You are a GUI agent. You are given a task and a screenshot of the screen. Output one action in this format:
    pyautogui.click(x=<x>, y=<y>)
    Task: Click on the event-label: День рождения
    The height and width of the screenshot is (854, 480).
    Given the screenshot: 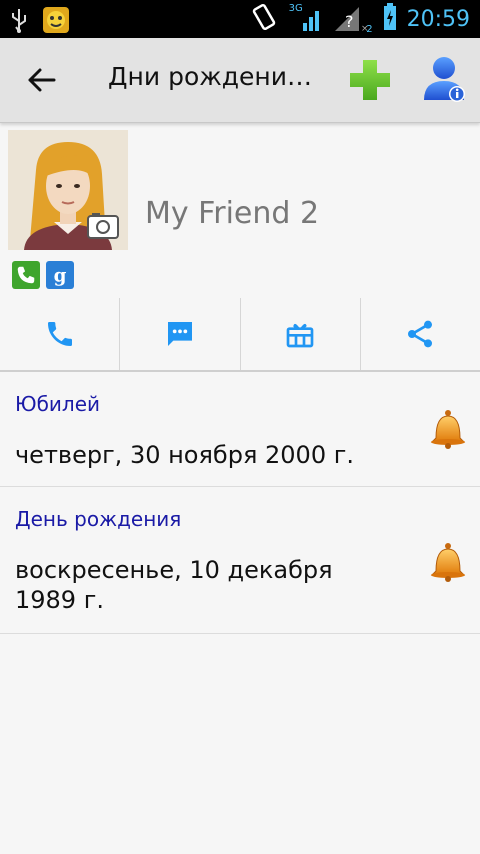 What is the action you would take?
    pyautogui.click(x=98, y=519)
    